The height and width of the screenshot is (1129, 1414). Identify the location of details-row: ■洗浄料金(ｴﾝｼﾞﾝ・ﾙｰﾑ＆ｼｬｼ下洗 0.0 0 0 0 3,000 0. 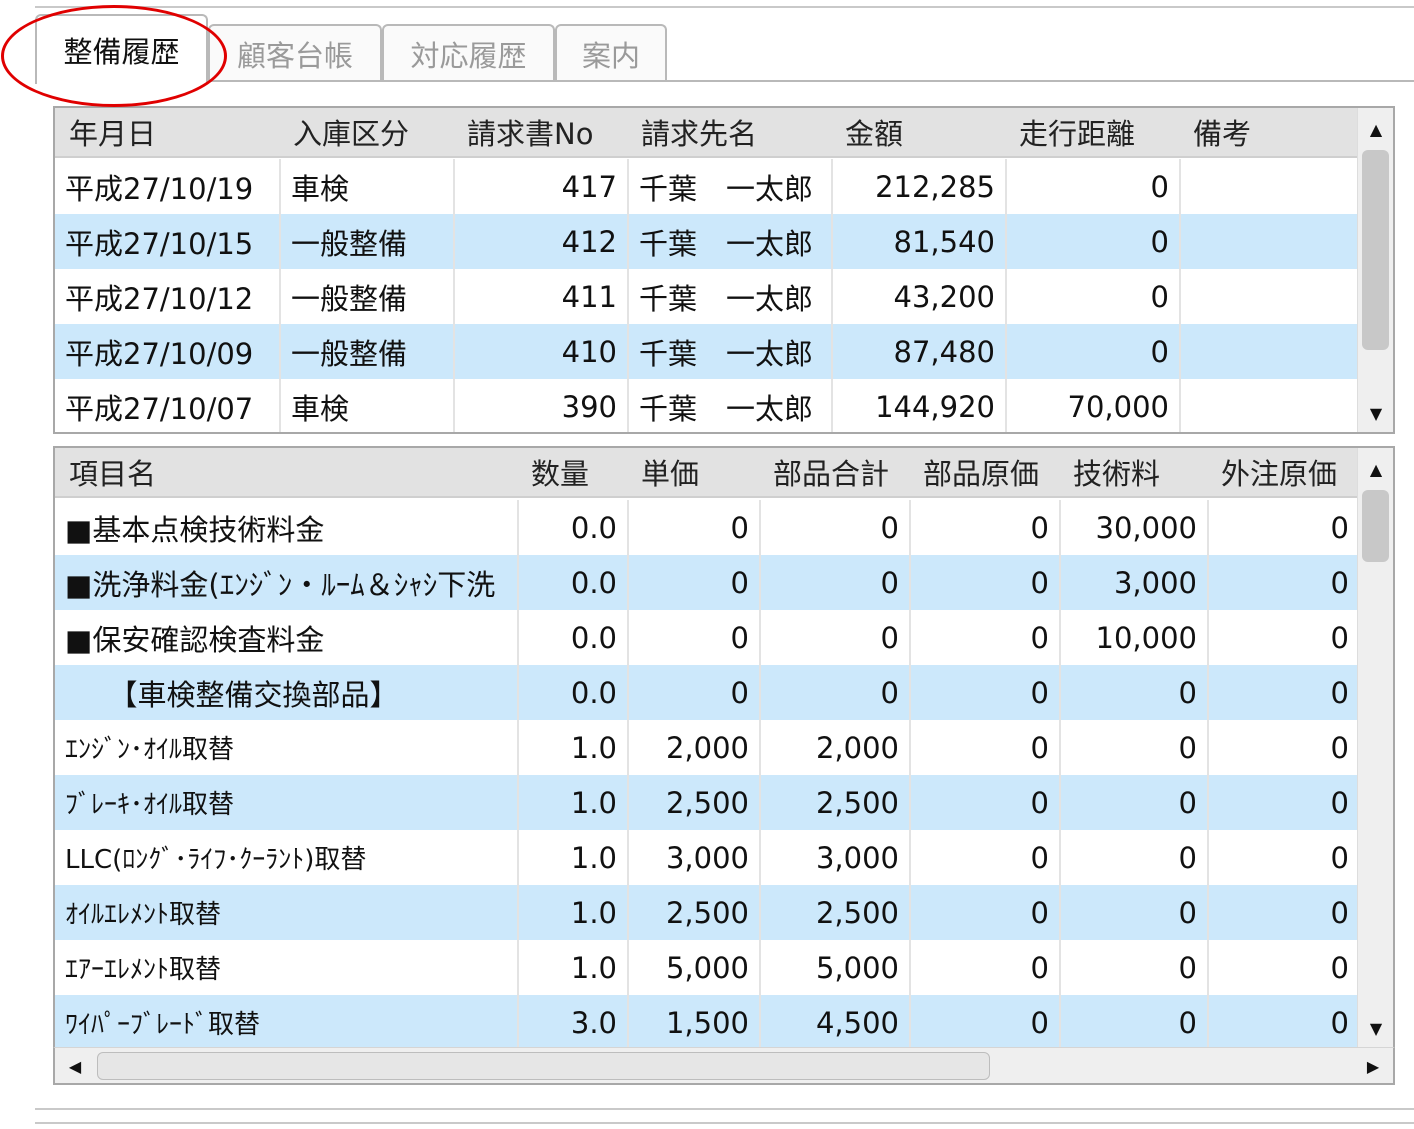
(707, 582).